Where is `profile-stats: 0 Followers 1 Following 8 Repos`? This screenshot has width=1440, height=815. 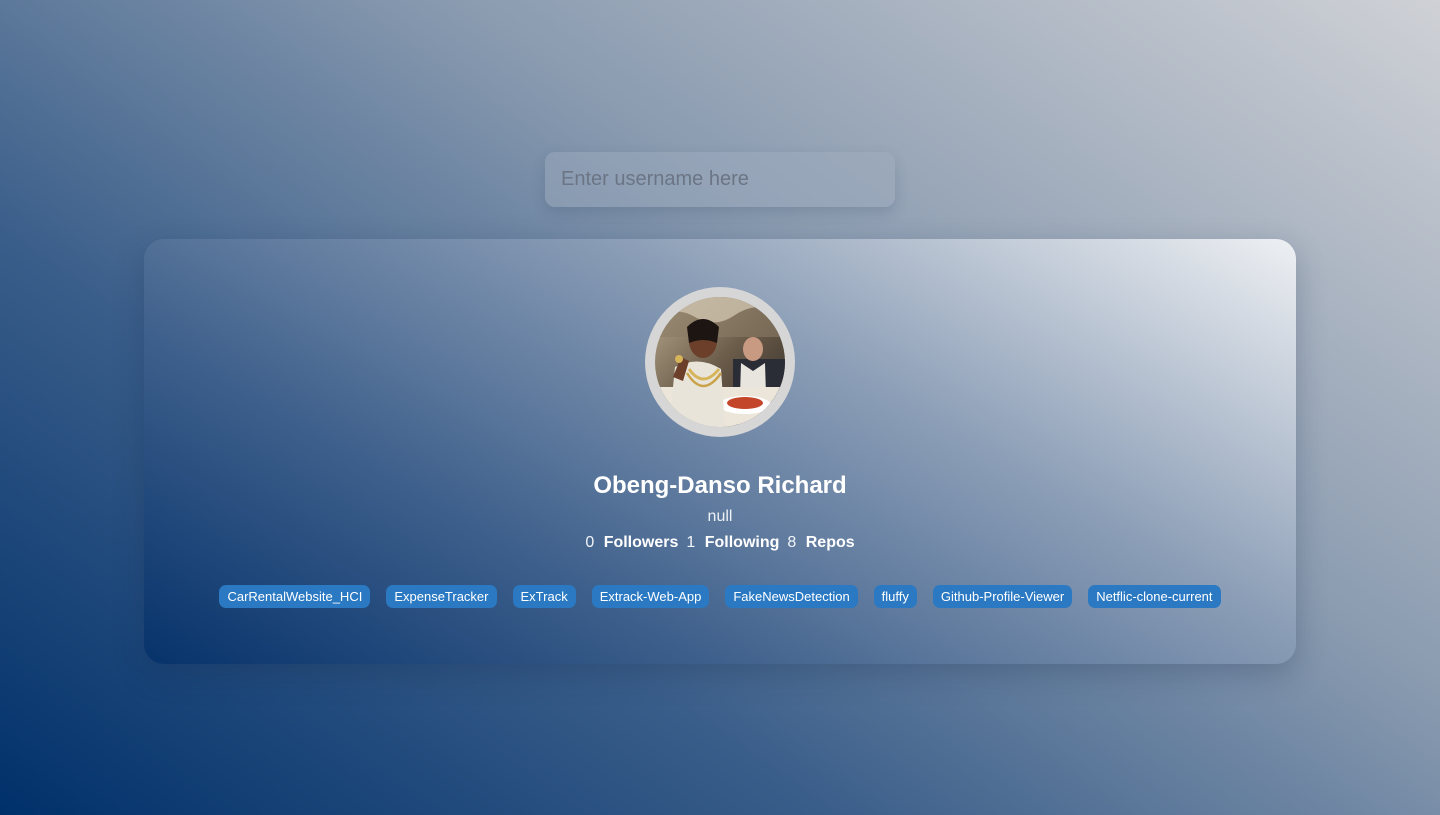
profile-stats: 0 Followers 1 Following 8 Repos is located at coordinates (720, 543).